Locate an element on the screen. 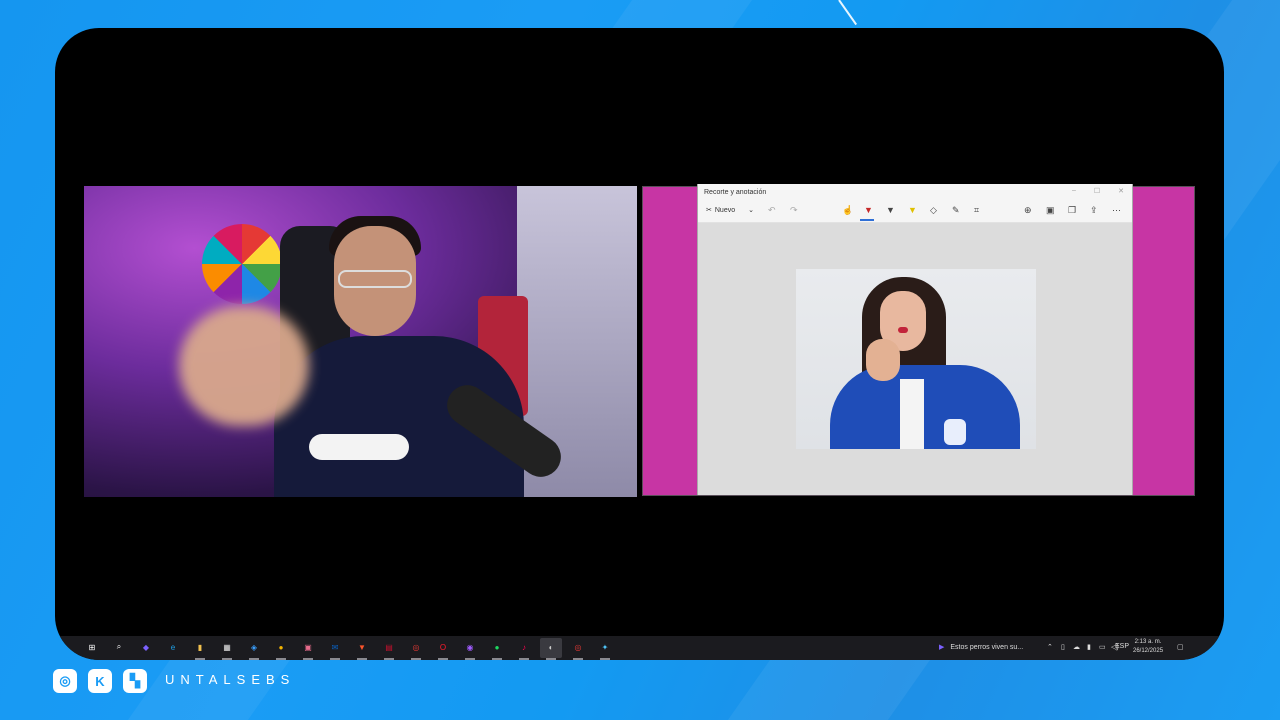  taskbar-search-icon: ⌕ is located at coordinates (119, 647).